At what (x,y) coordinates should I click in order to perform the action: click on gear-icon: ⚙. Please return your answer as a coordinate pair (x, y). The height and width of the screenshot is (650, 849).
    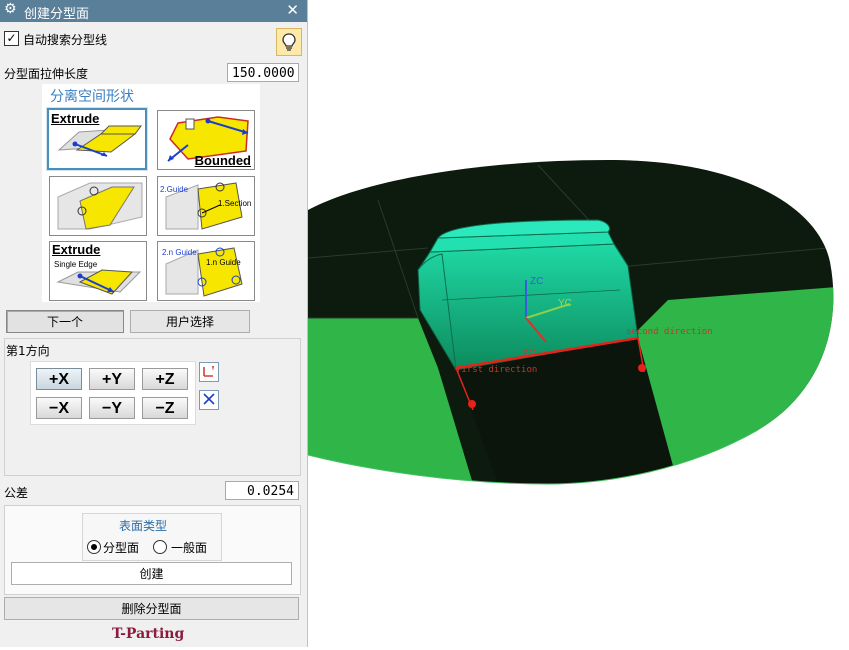
    Looking at the image, I should click on (10, 9).